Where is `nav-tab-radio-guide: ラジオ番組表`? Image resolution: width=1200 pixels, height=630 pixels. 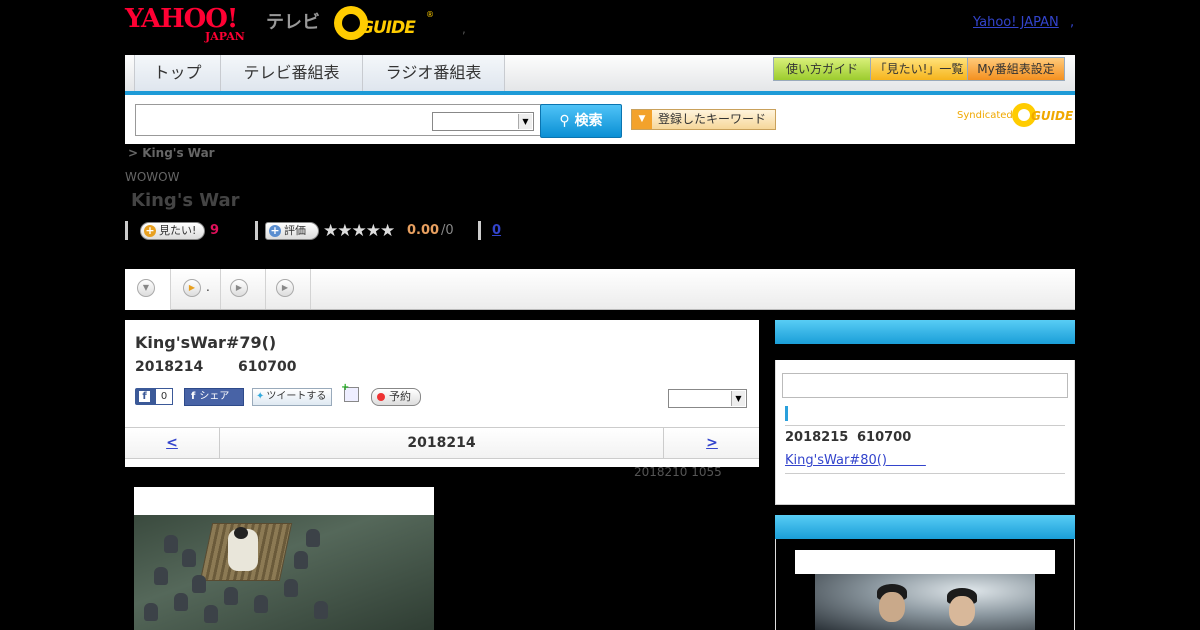 nav-tab-radio-guide: ラジオ番組表 is located at coordinates (433, 73).